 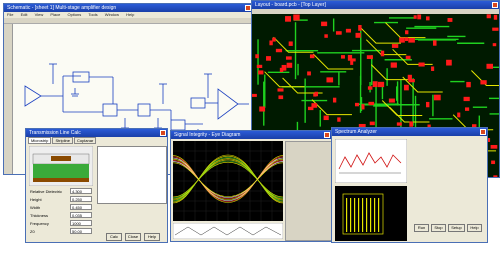 I want to click on tab-stripline: Stripline, so click(x=62, y=140).